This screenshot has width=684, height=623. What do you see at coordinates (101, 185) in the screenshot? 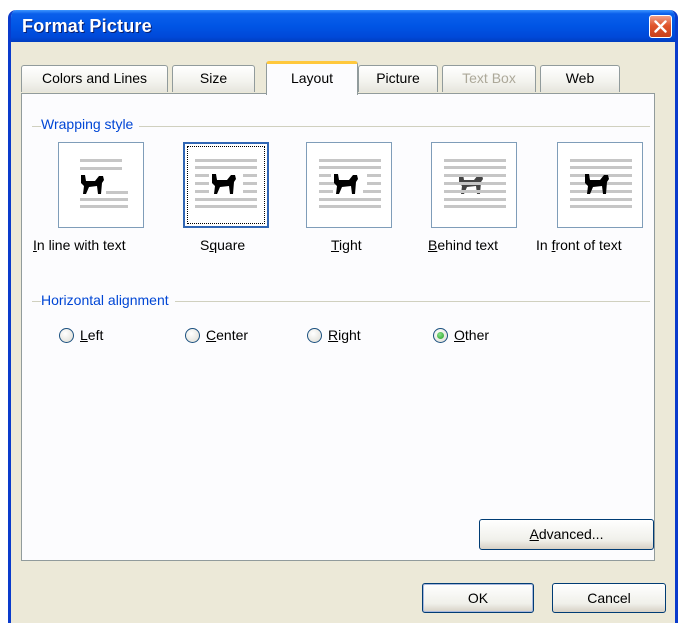
I see `wrap-inline-icon` at bounding box center [101, 185].